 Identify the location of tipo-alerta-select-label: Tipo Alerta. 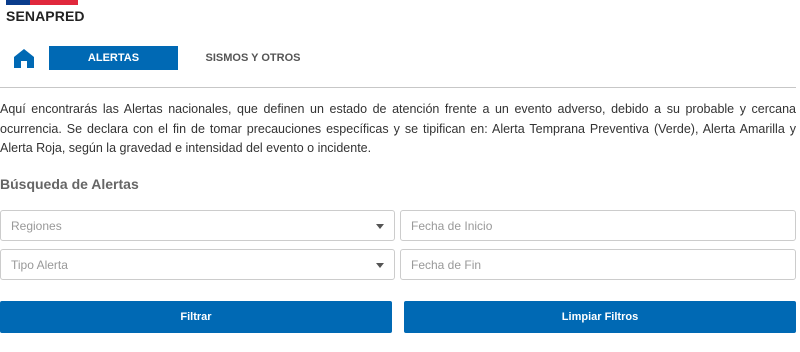
(39, 264).